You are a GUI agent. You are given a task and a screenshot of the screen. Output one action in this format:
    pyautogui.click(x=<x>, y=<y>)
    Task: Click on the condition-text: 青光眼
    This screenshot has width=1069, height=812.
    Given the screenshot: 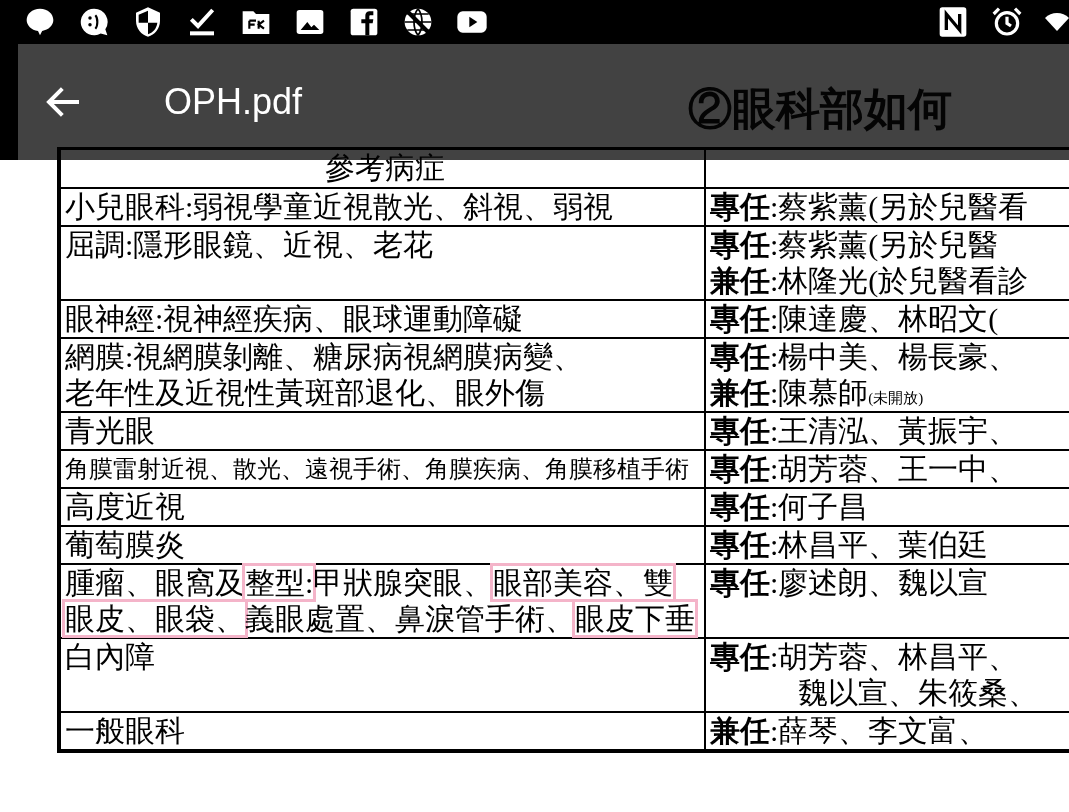 What is the action you would take?
    pyautogui.click(x=110, y=431)
    